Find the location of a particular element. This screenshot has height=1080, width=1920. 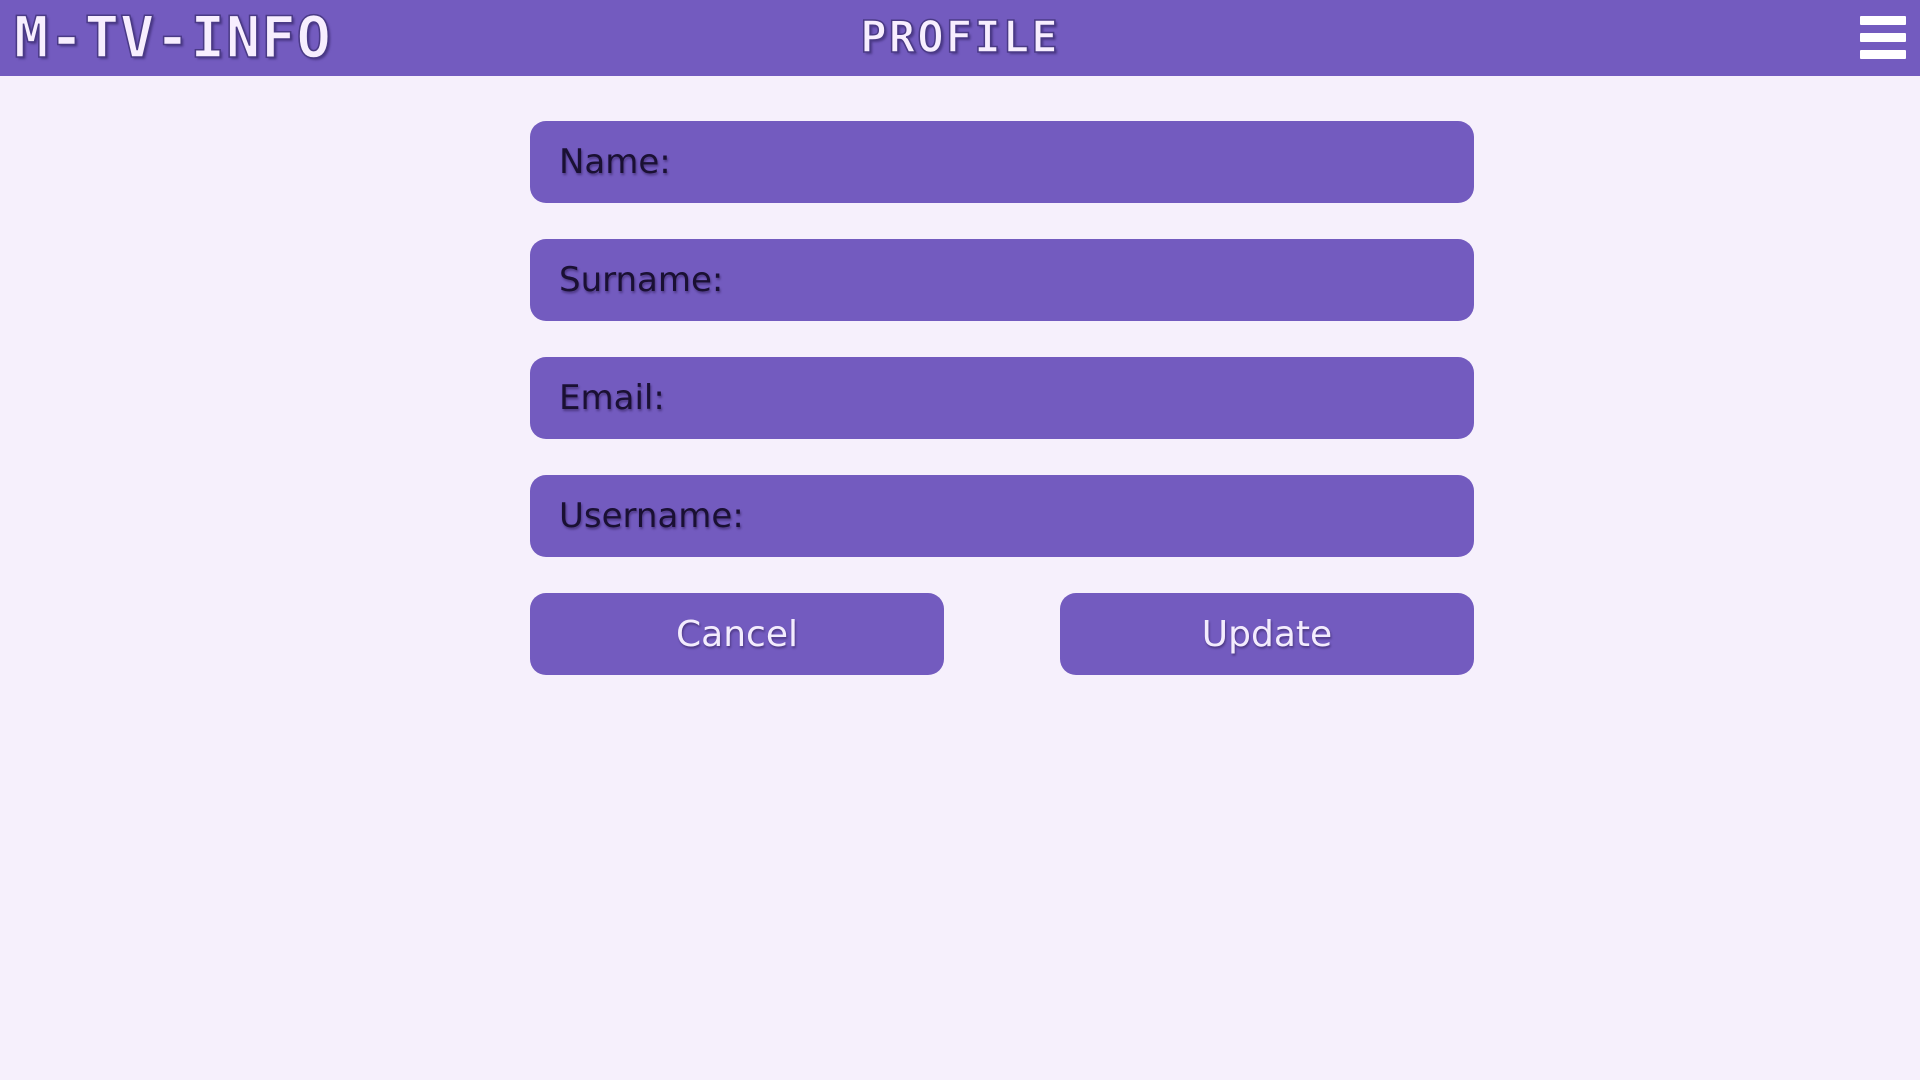

name-input is located at coordinates (1067, 162).